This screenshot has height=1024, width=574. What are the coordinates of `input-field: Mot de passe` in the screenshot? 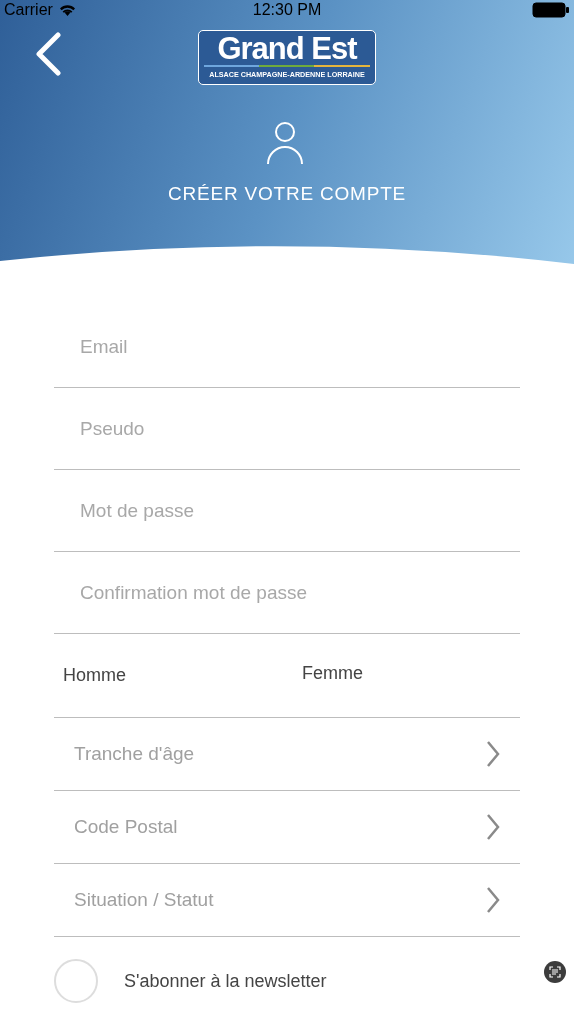 It's located at (287, 511).